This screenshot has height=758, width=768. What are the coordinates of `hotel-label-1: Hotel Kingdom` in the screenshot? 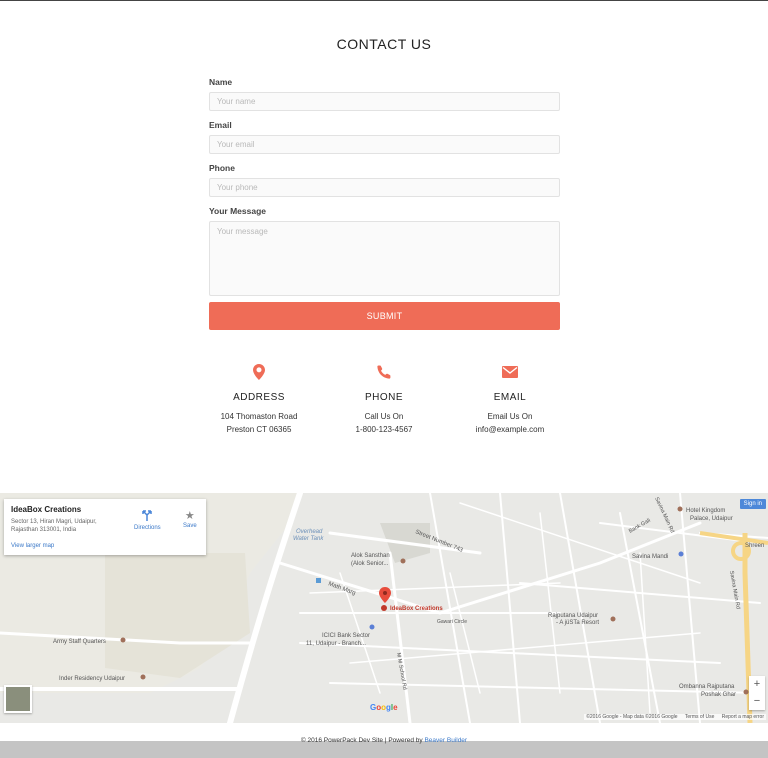 It's located at (705, 511).